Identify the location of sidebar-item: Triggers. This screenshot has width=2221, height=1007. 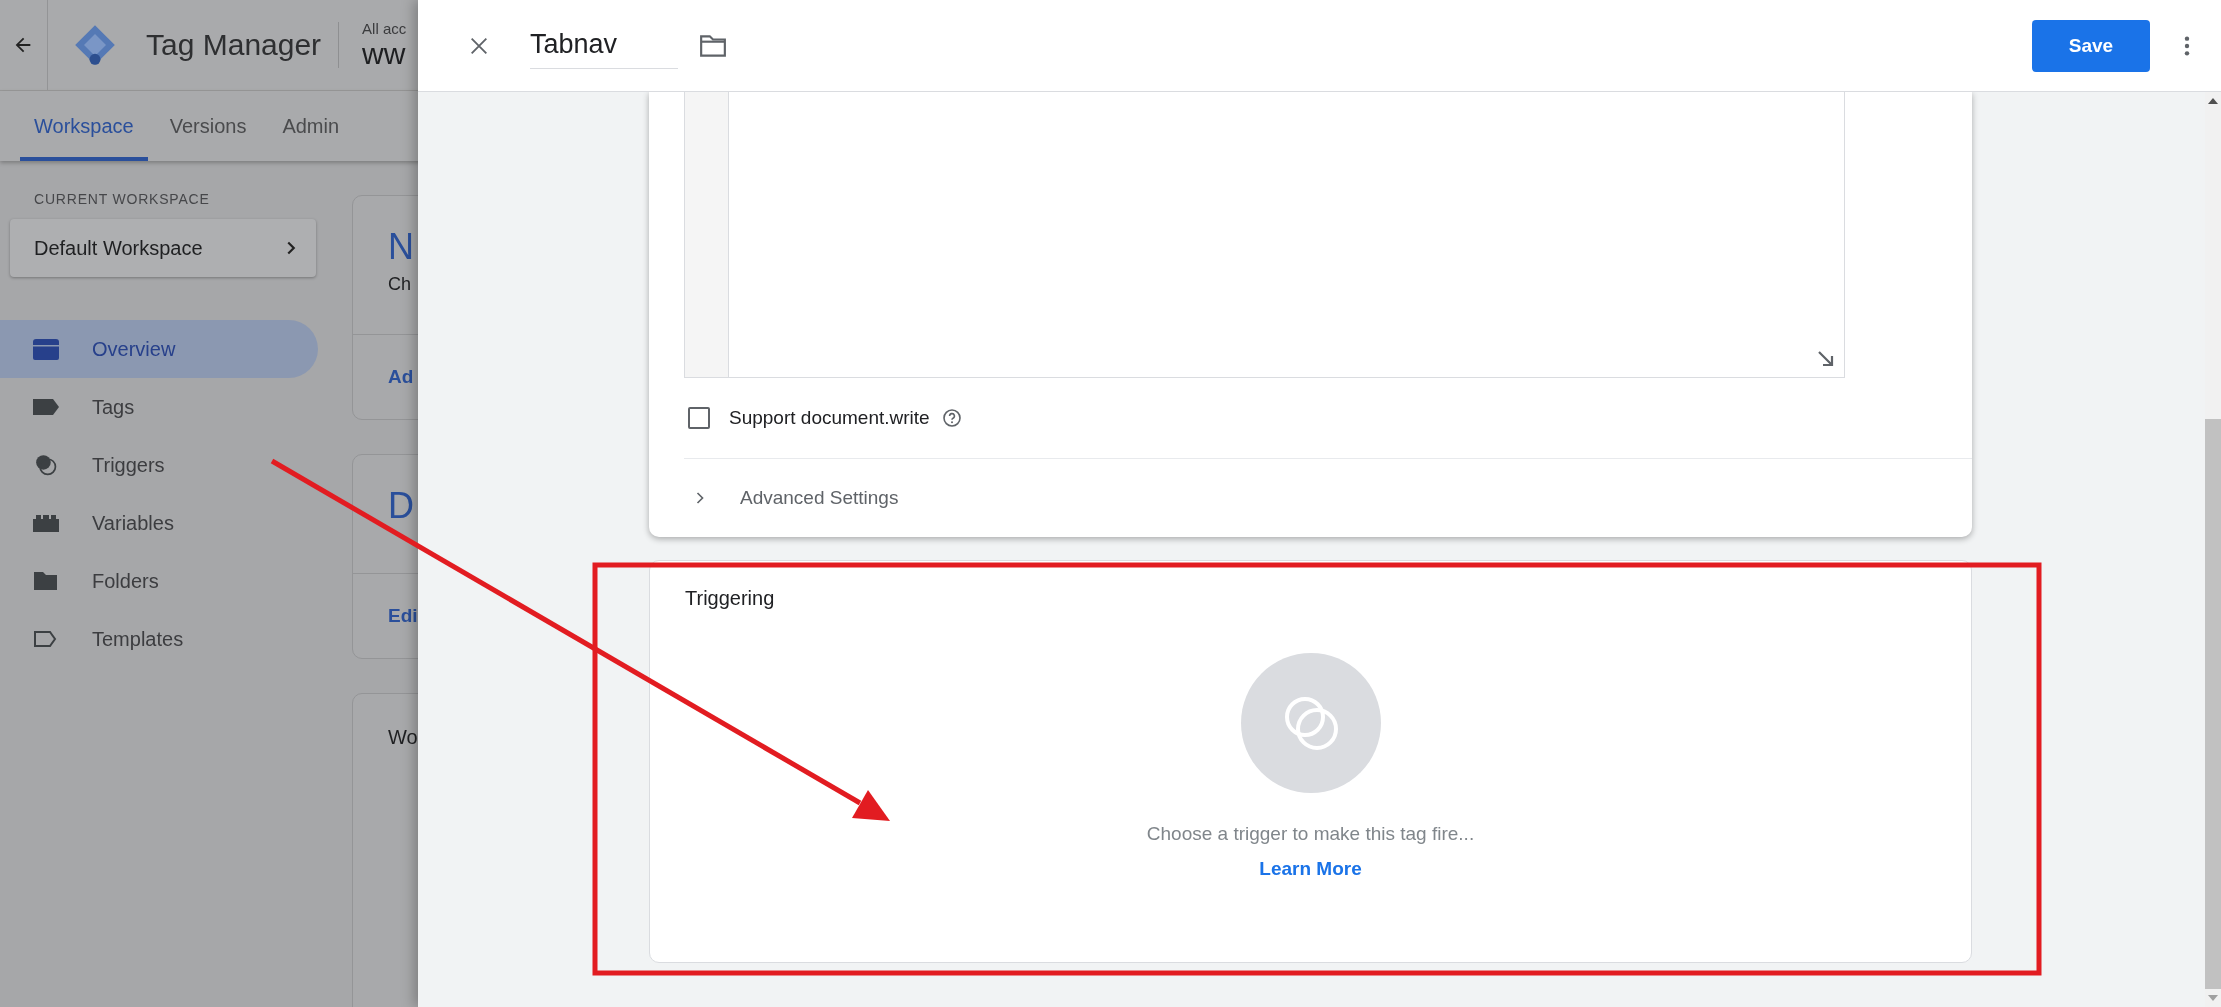
(159, 465).